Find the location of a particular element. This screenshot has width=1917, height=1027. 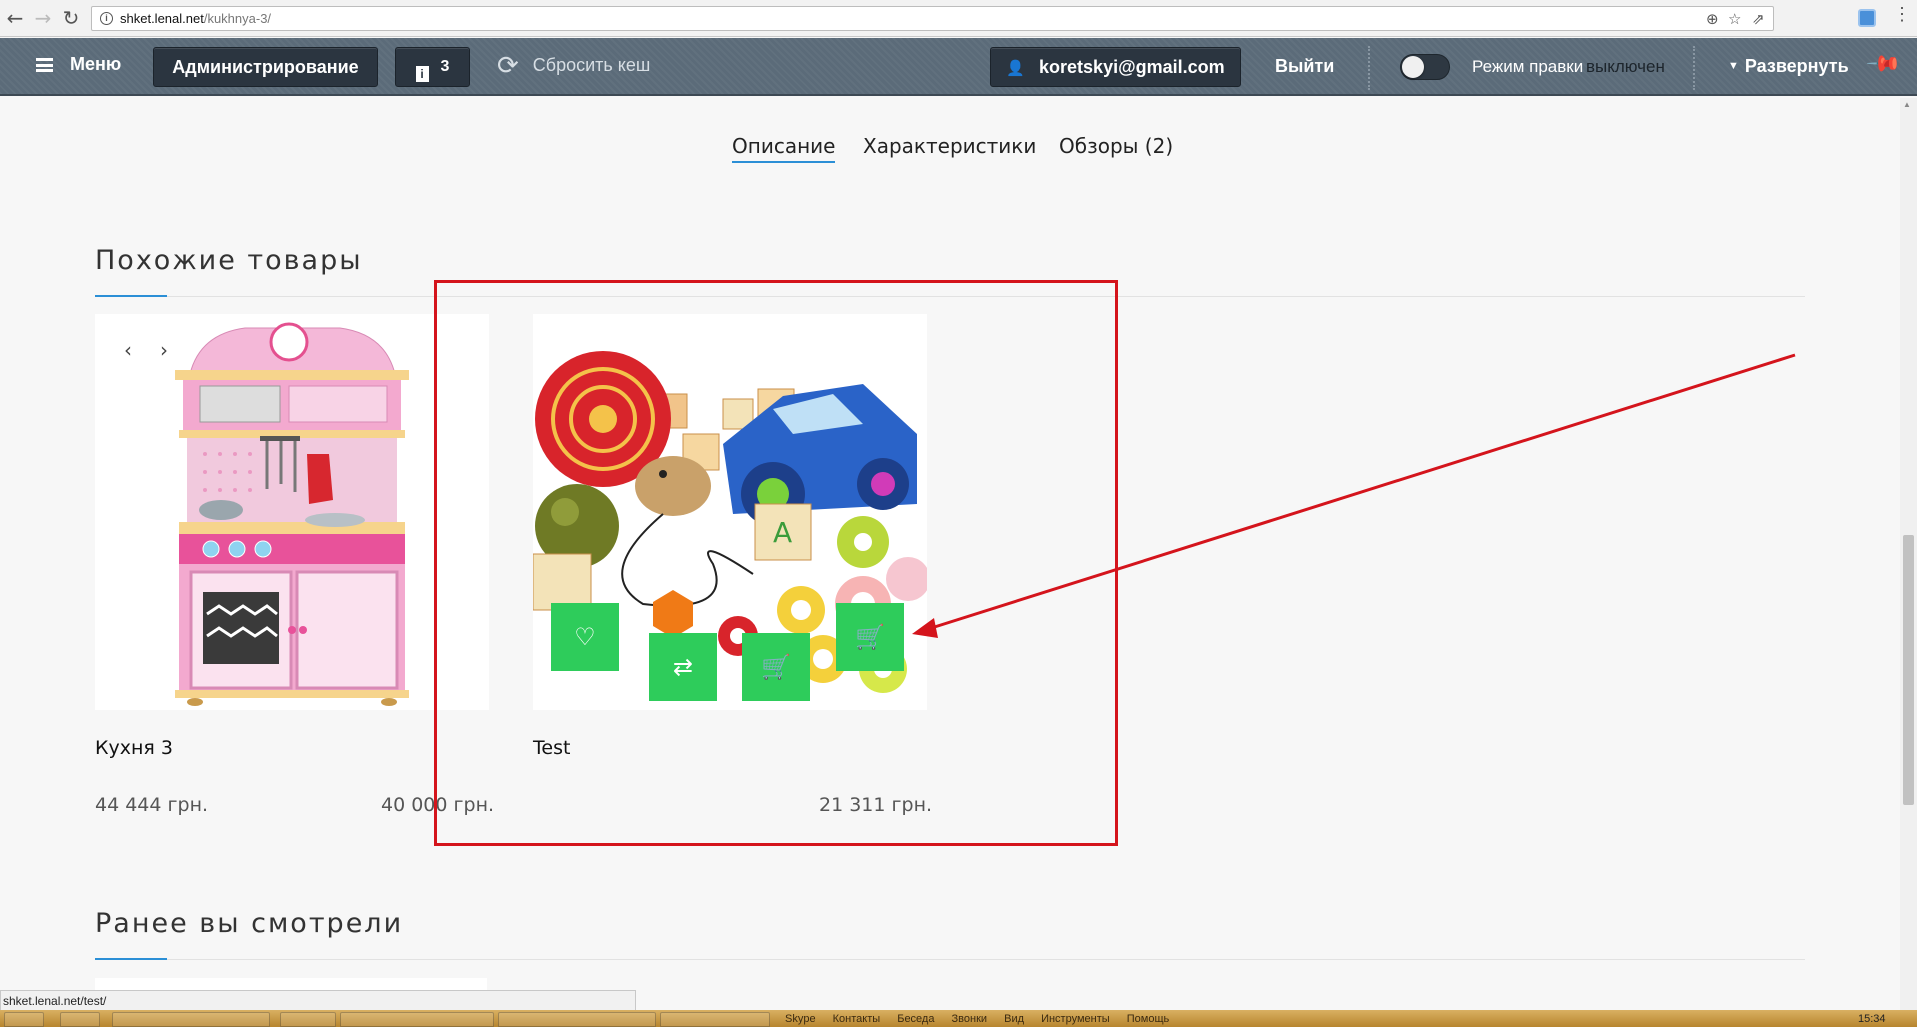

section-divider is located at coordinates (950, 959).